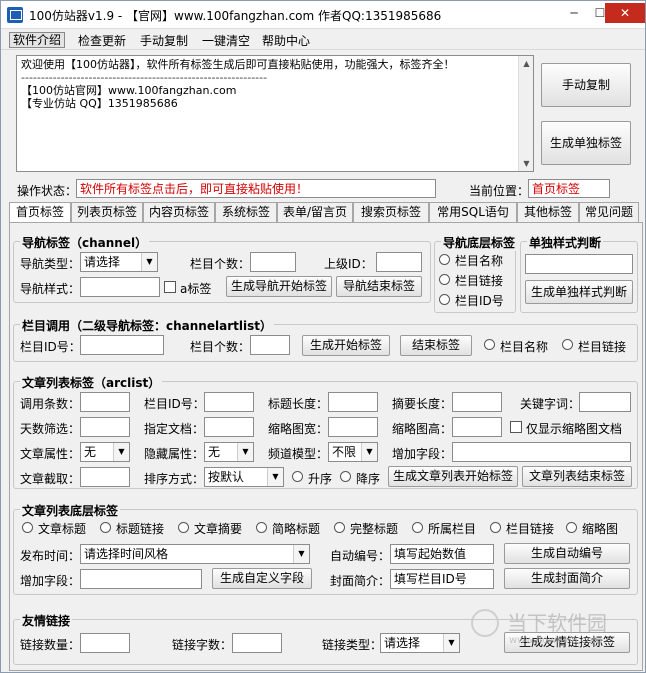 The image size is (646, 673). Describe the element at coordinates (105, 402) in the screenshot. I see `arc-limit-input` at that location.